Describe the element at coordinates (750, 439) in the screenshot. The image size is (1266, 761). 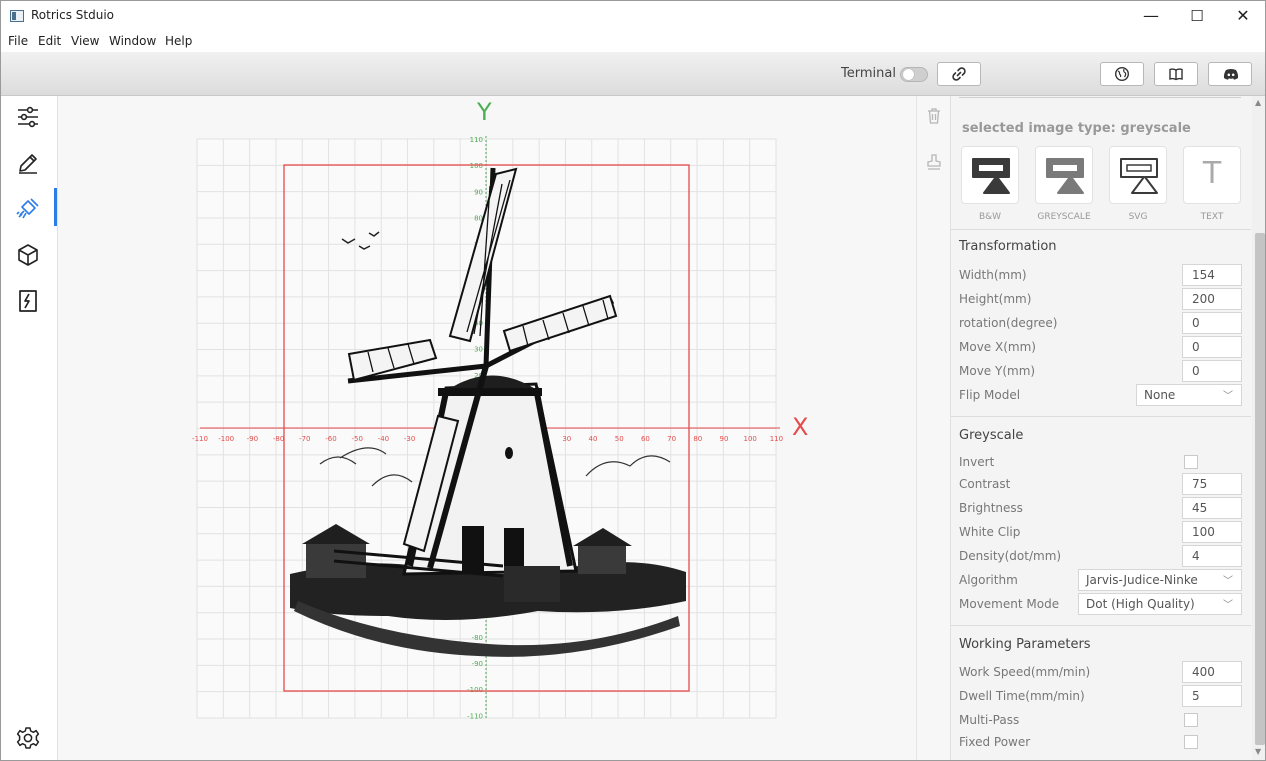
I see `x-tick-label: 100` at that location.